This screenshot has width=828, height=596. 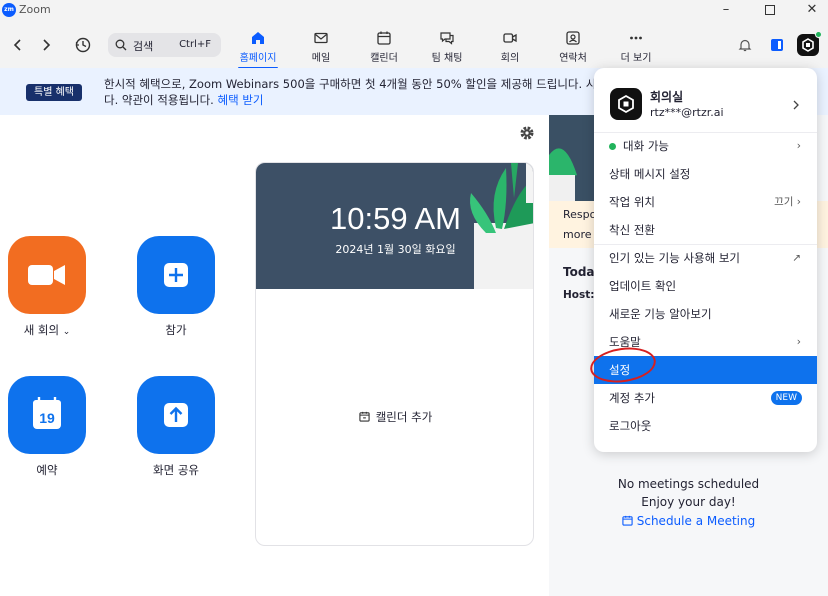 What do you see at coordinates (688, 484) in the screenshot?
I see `no-meetings-line1: No meetings scheduled` at bounding box center [688, 484].